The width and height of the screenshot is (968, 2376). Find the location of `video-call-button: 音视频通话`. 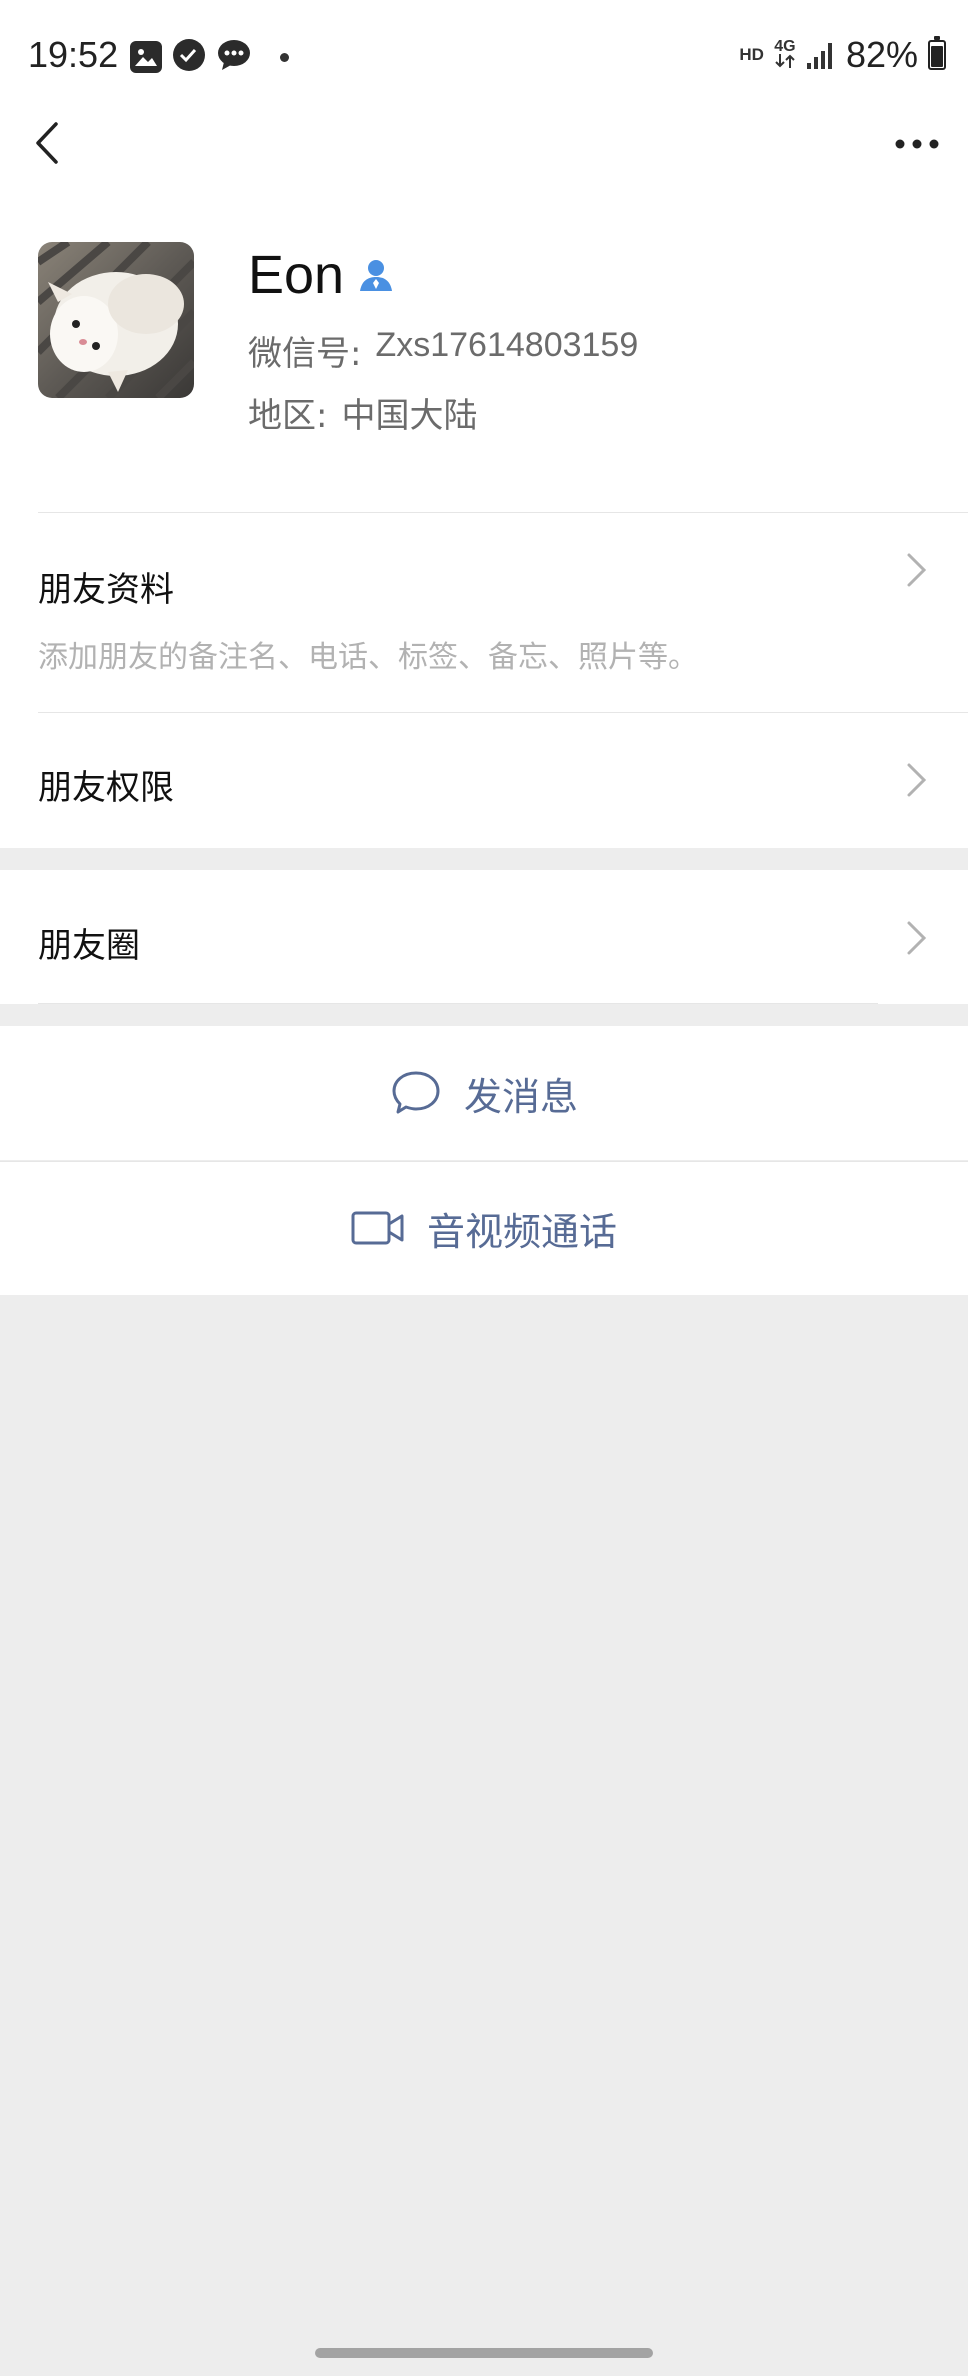

video-call-button: 音视频通话 is located at coordinates (484, 1228).